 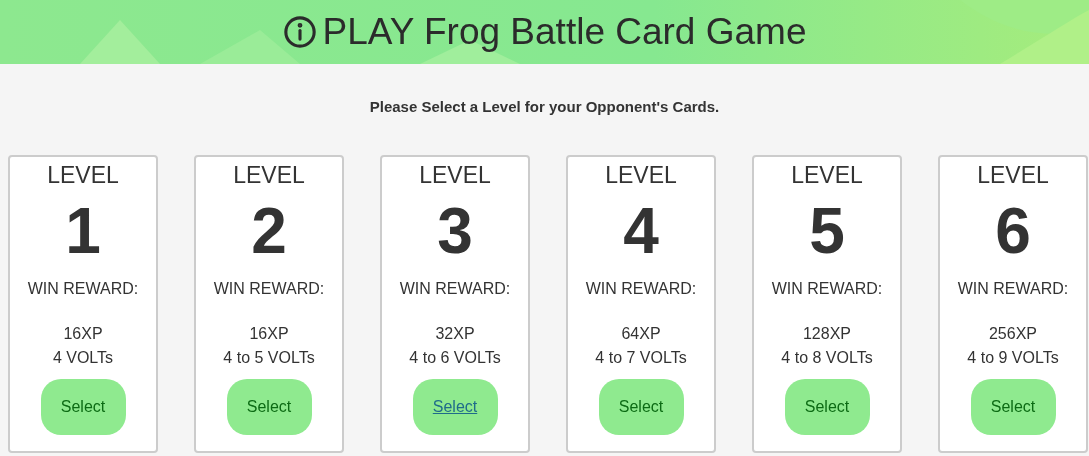 What do you see at coordinates (83, 358) in the screenshot?
I see `volts-reward: 4 VOLTs` at bounding box center [83, 358].